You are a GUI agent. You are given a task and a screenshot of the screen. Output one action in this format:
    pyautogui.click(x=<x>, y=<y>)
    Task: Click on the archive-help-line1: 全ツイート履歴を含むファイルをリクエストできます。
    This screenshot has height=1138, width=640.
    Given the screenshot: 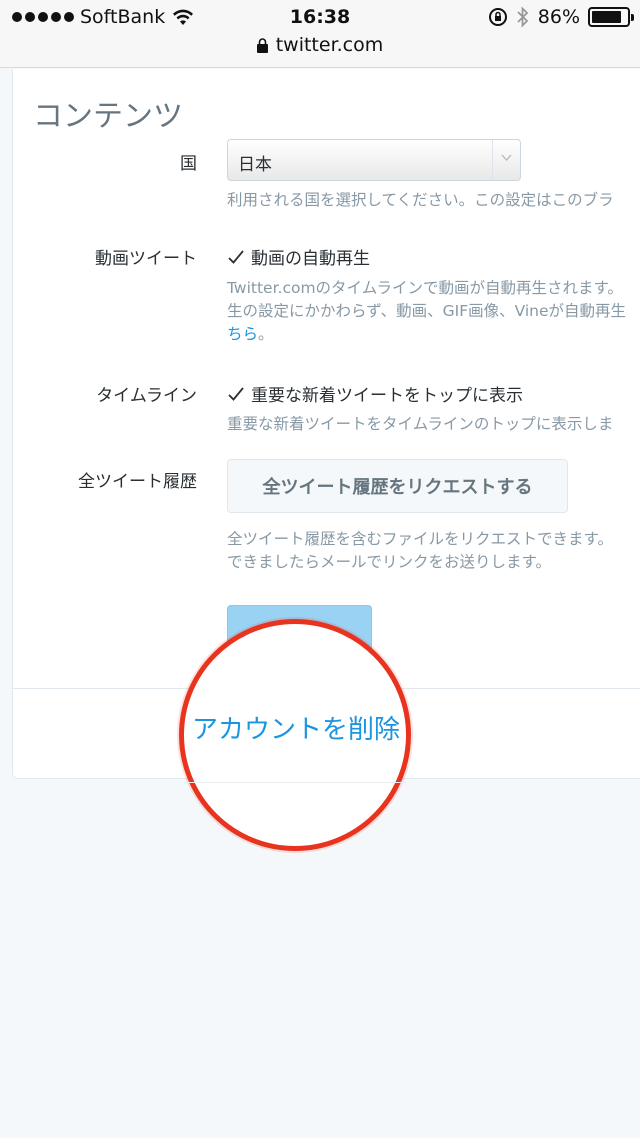 What is the action you would take?
    pyautogui.click(x=420, y=539)
    